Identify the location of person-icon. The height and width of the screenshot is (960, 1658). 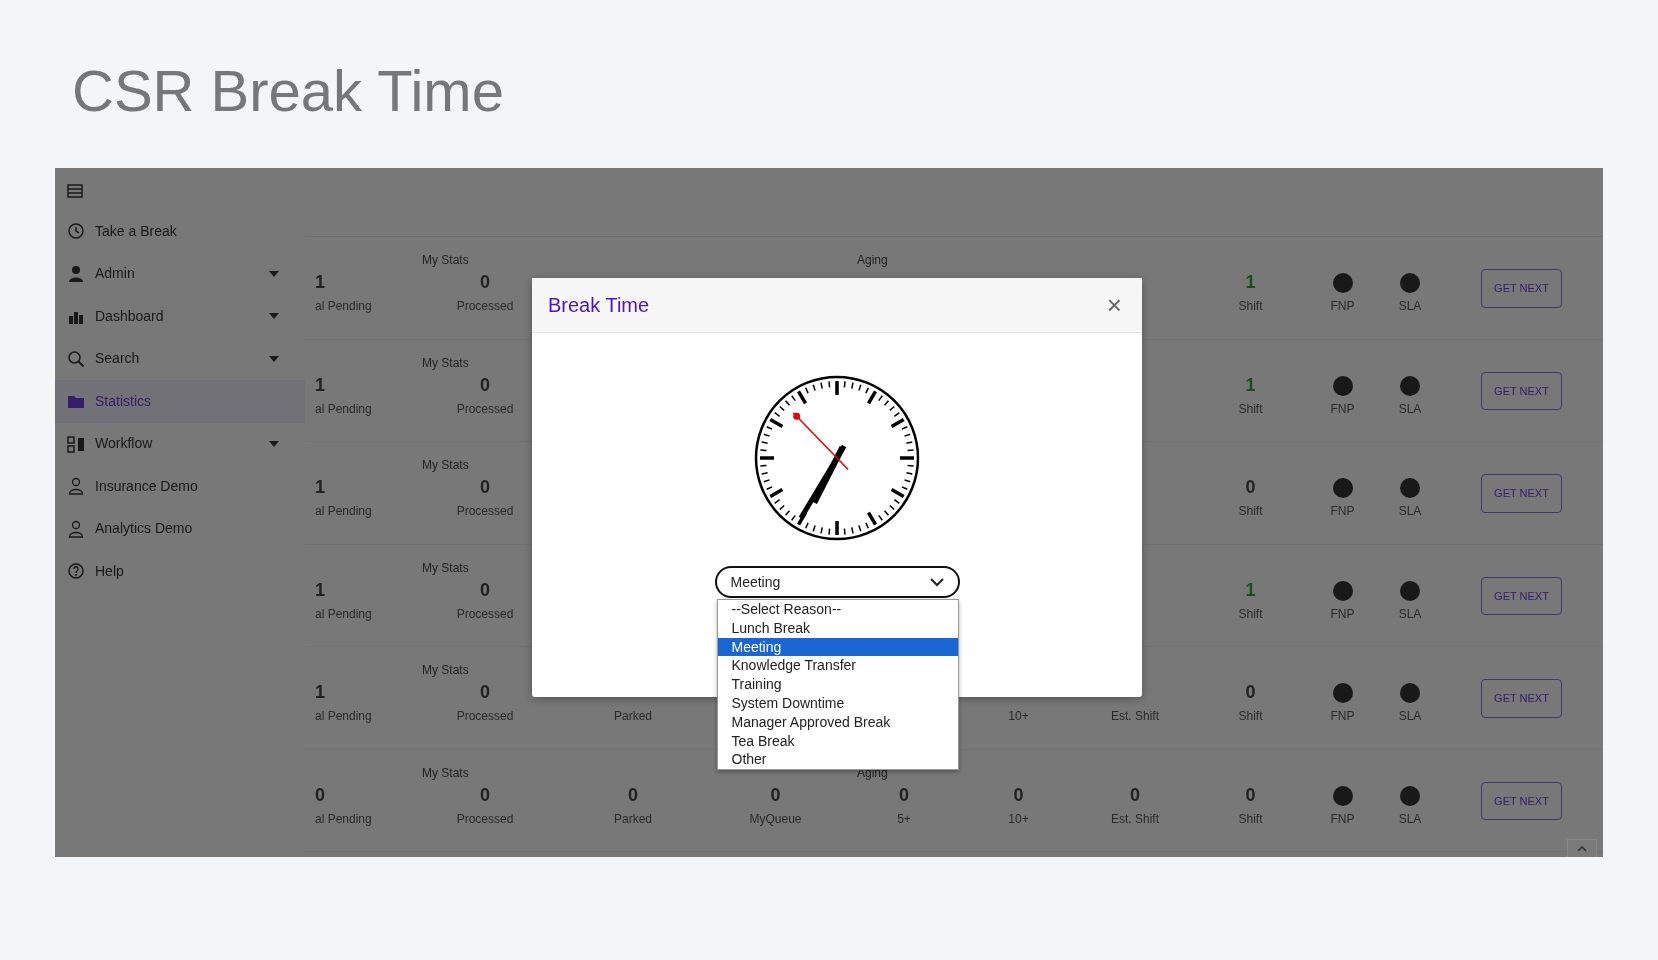
(76, 273).